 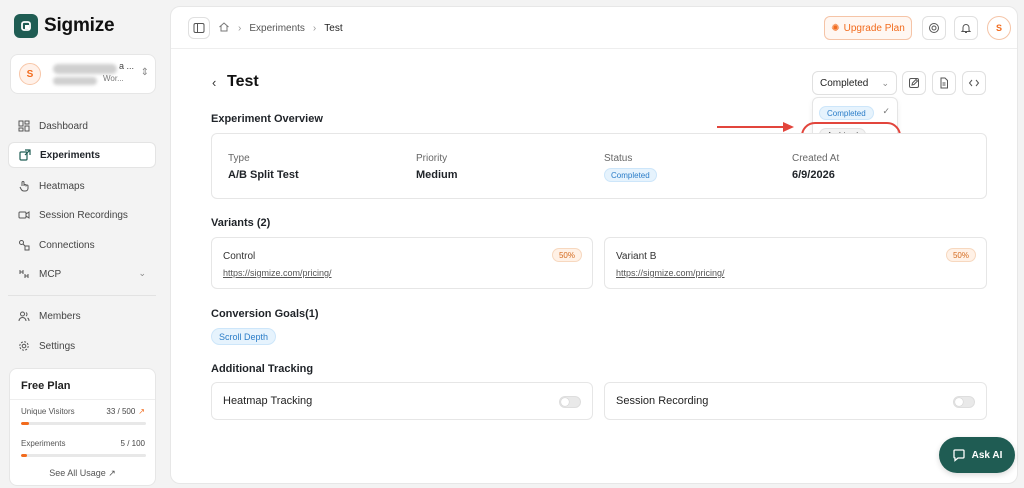 I want to click on notifications-button, so click(x=966, y=28).